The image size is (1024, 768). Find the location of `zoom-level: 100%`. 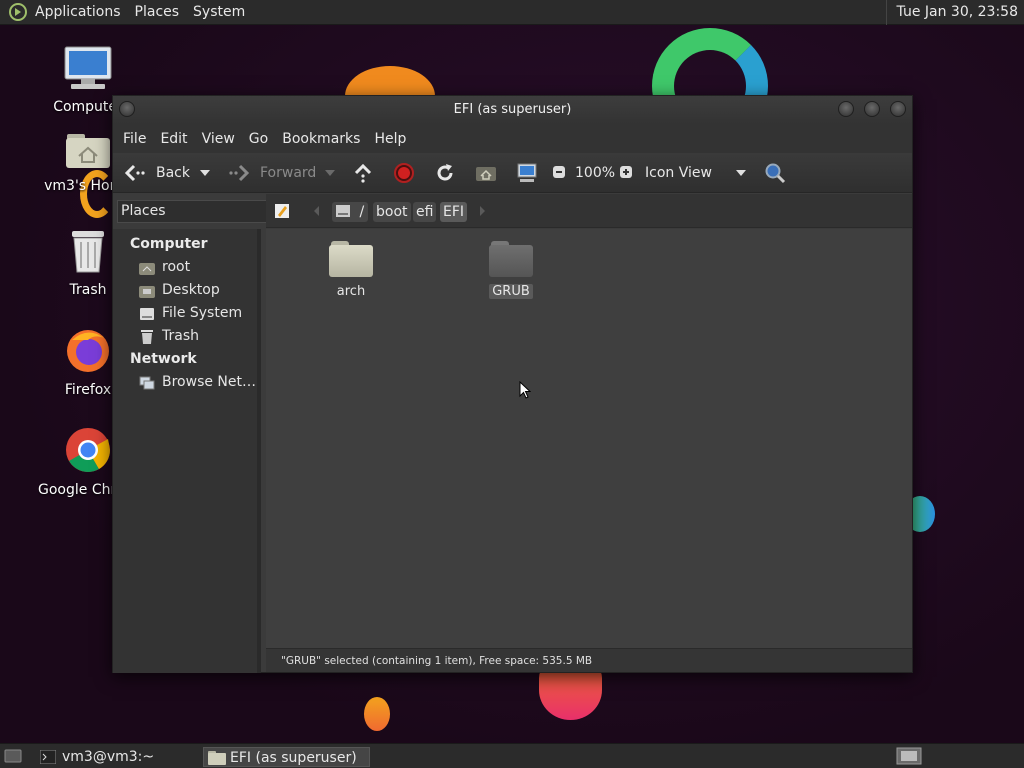

zoom-level: 100% is located at coordinates (595, 173).